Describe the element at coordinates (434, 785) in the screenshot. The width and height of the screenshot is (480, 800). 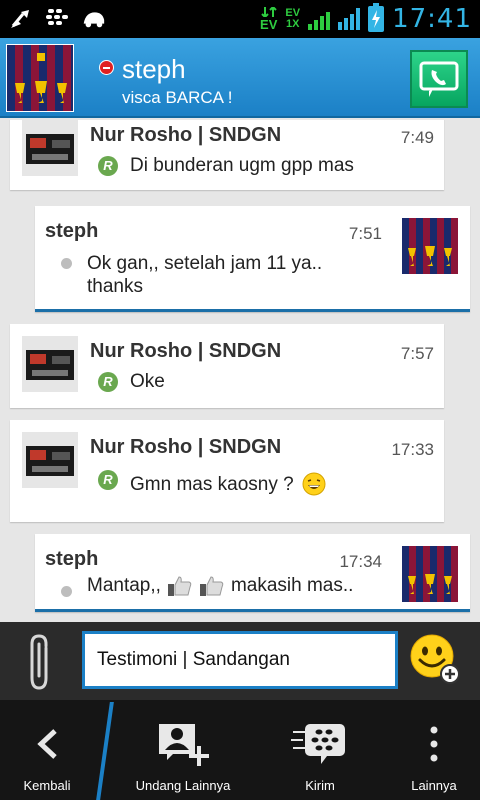
I see `more-label: Lainnya` at that location.